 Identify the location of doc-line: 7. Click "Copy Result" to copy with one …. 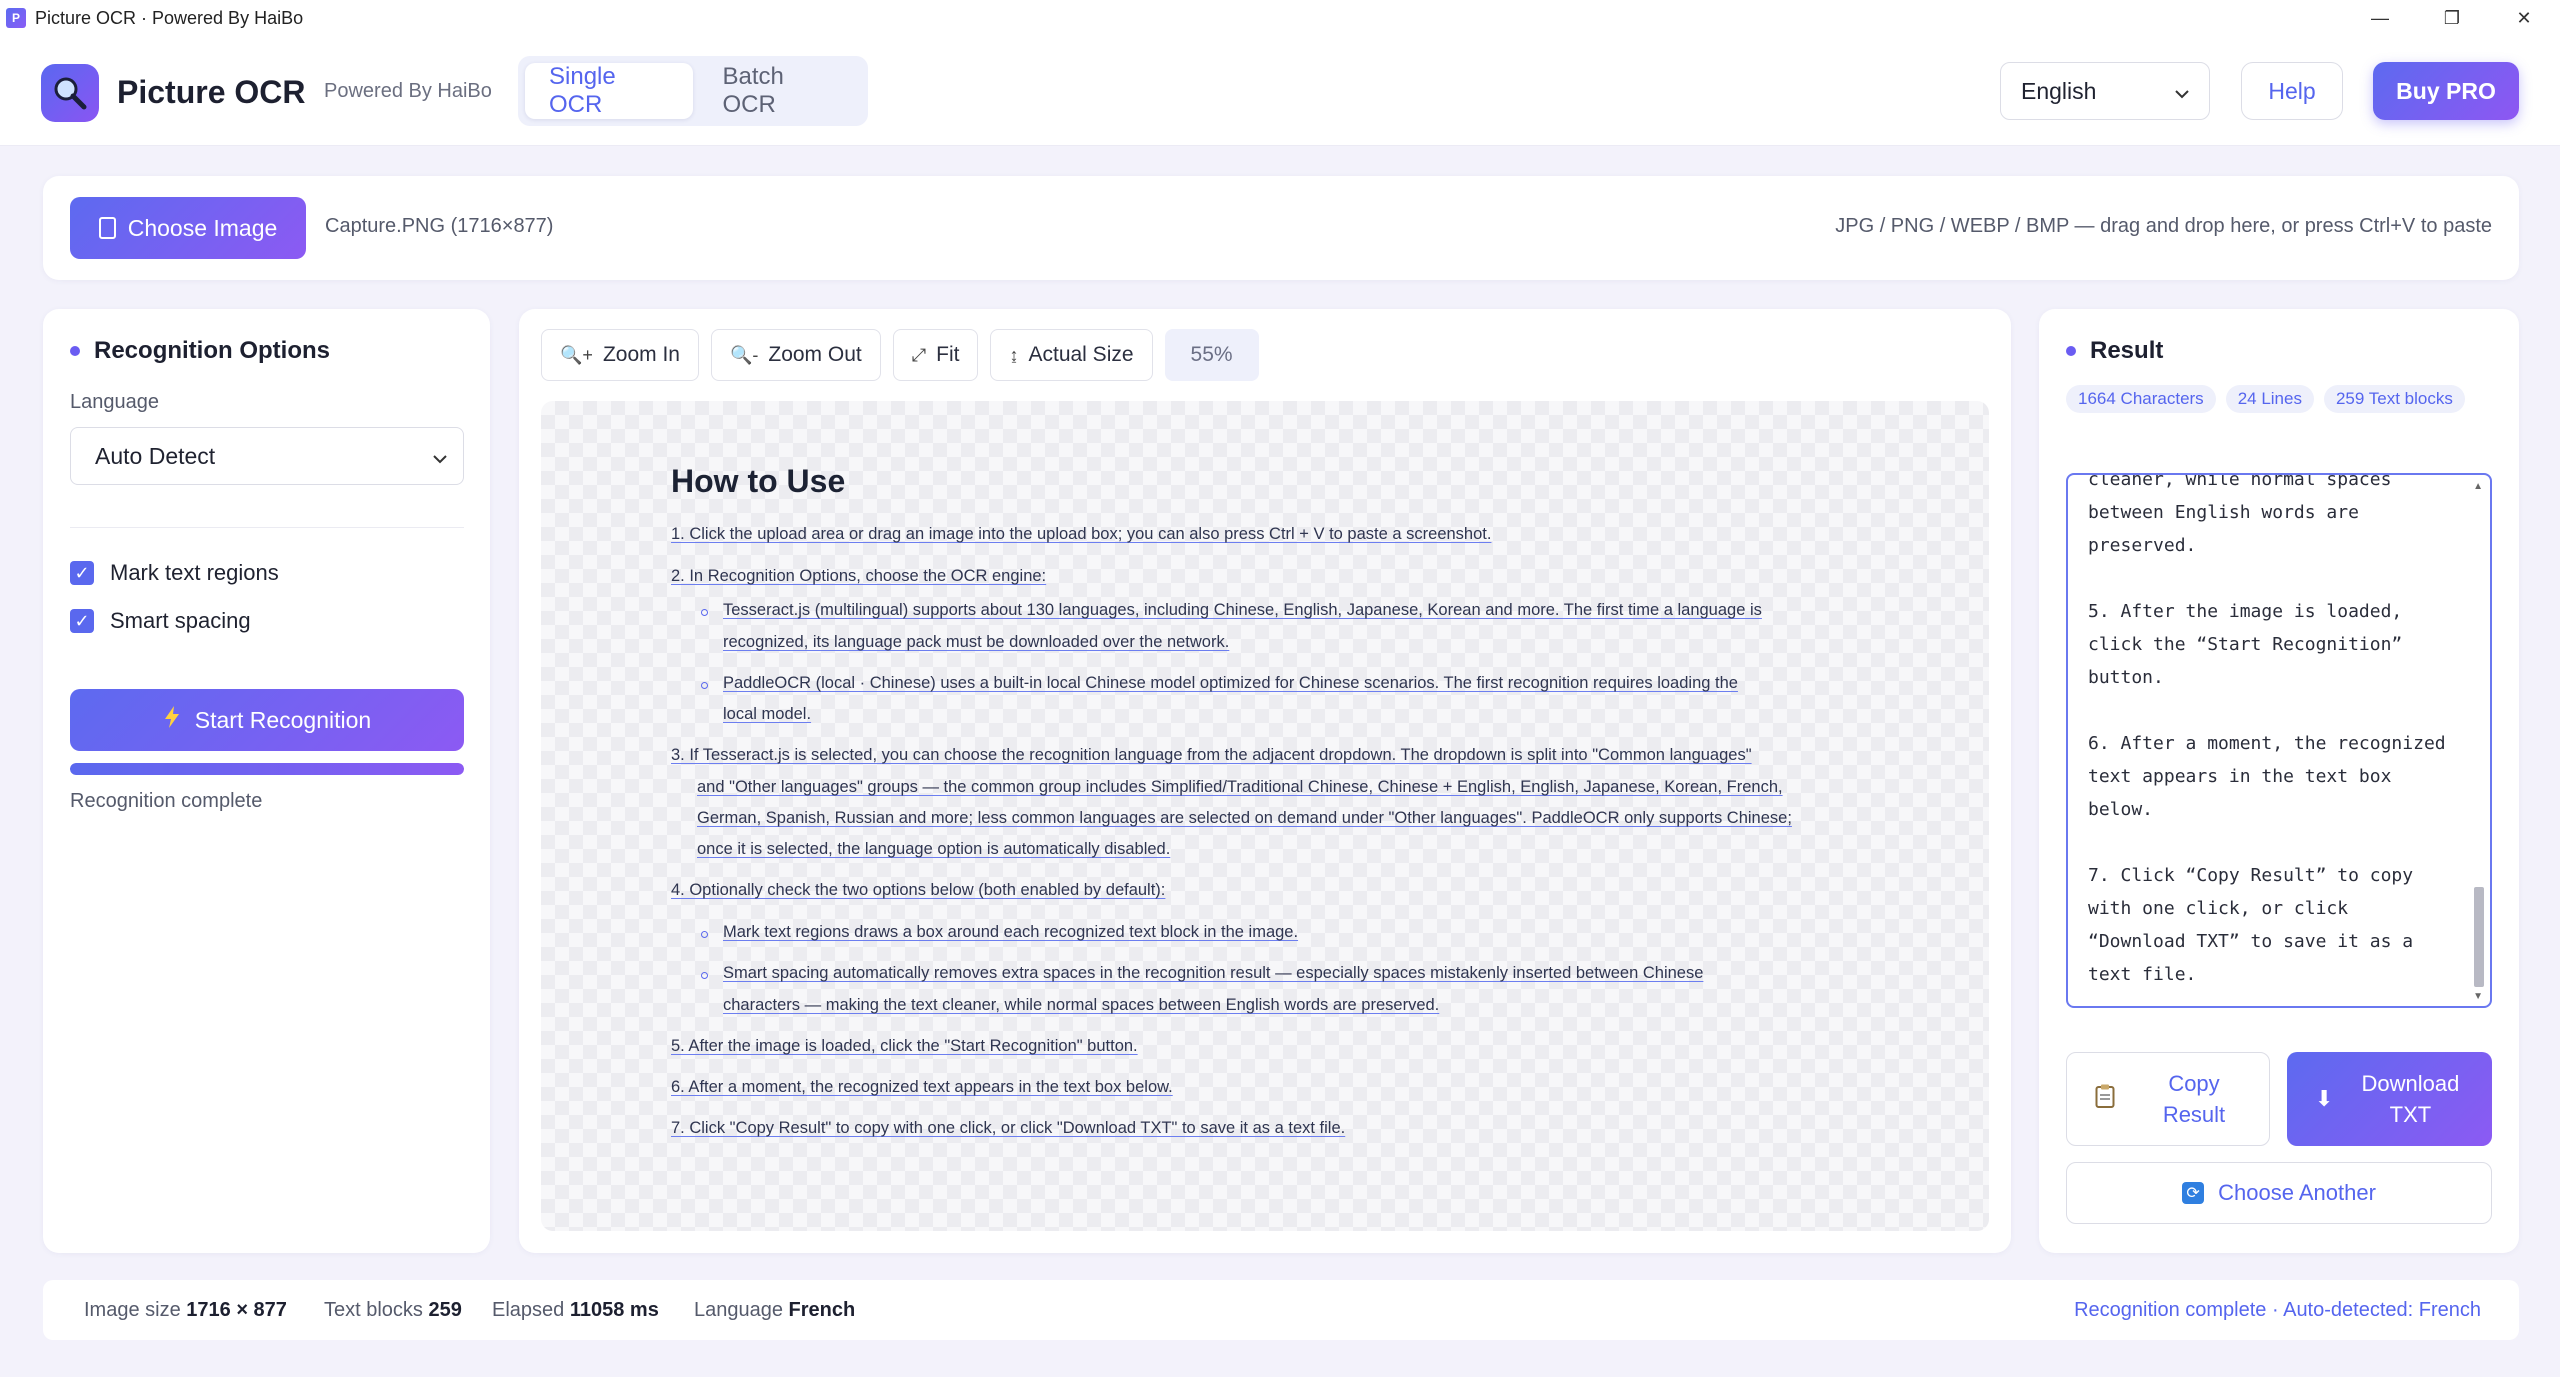
(1008, 1128).